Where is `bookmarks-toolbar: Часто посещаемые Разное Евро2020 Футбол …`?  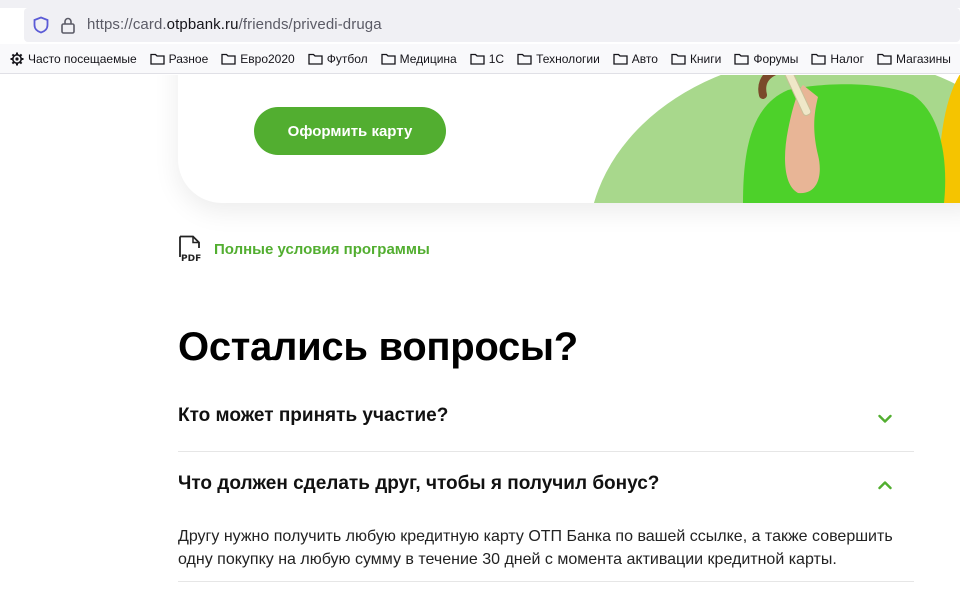
bookmarks-toolbar: Часто посещаемые Разное Евро2020 Футбол … is located at coordinates (480, 59).